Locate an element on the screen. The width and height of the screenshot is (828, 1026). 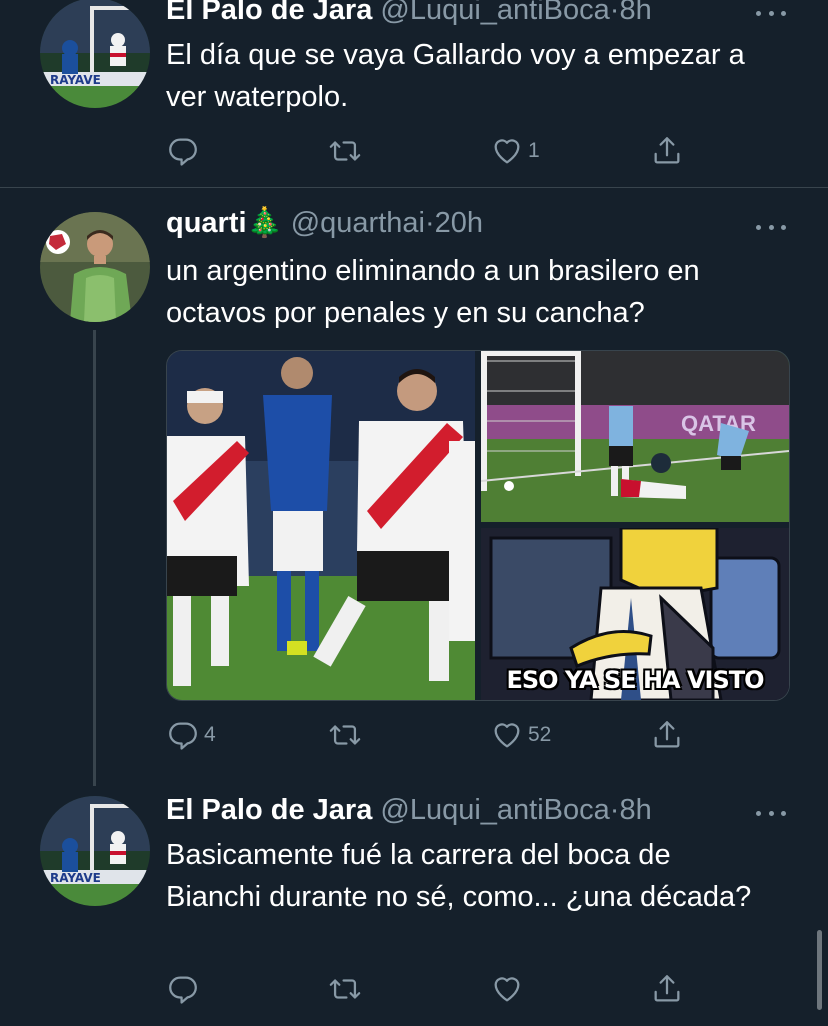
tweet-actions: 1 is located at coordinates (436, 154).